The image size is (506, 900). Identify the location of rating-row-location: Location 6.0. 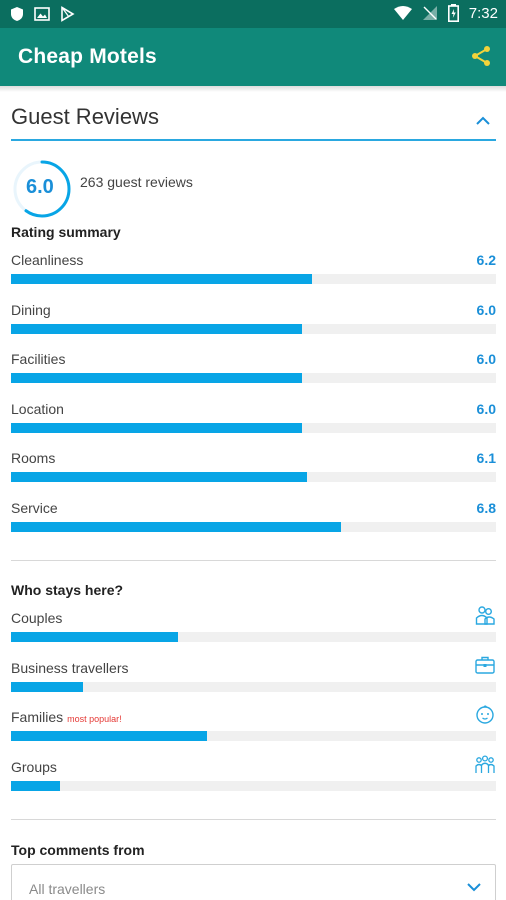
(253, 419).